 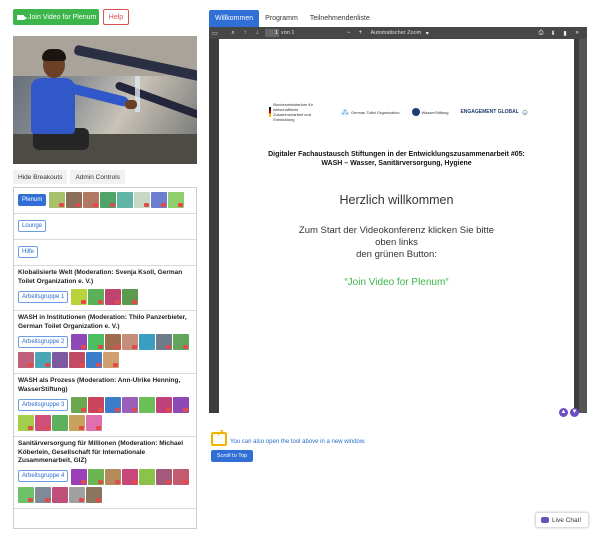 What do you see at coordinates (32, 199) in the screenshot?
I see `room-join-button: Plenum` at bounding box center [32, 199].